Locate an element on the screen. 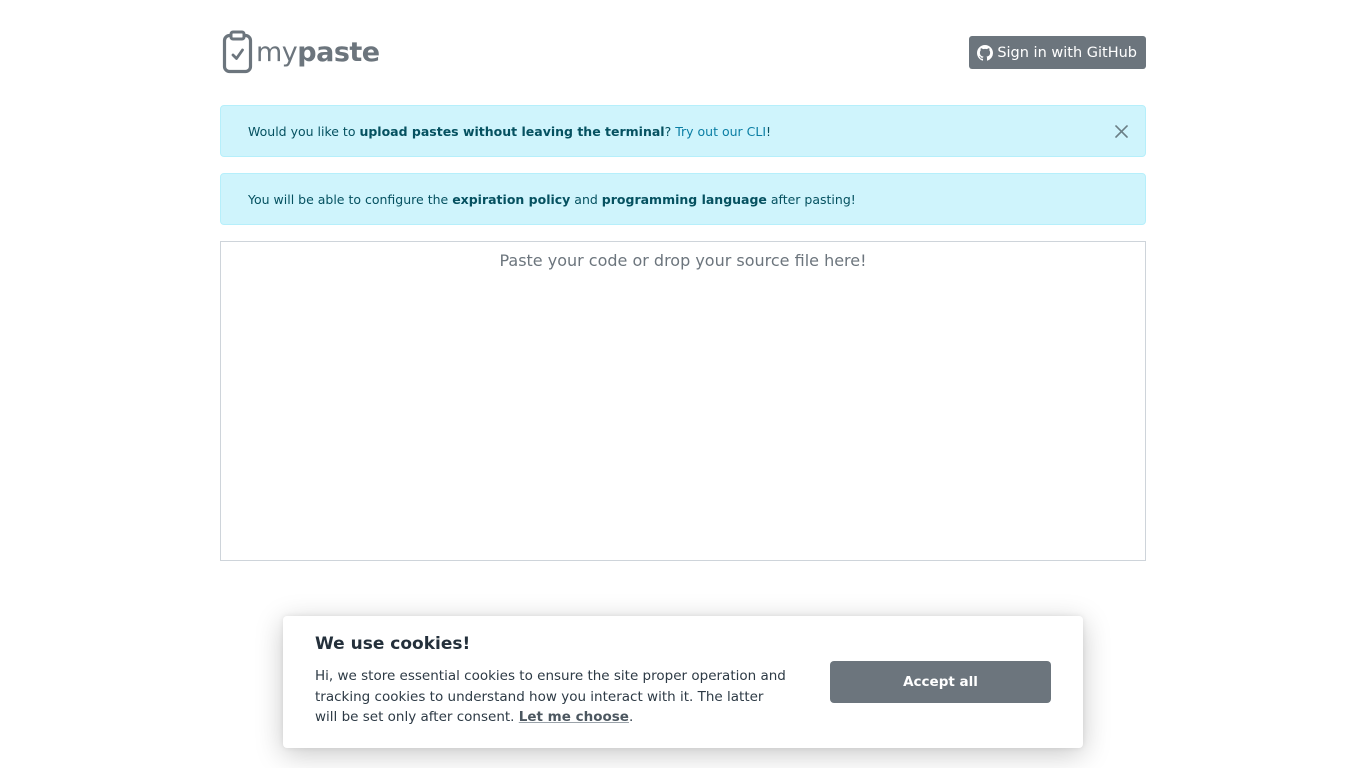 The width and height of the screenshot is (1366, 768). clipboard-check-icon is located at coordinates (237, 52).